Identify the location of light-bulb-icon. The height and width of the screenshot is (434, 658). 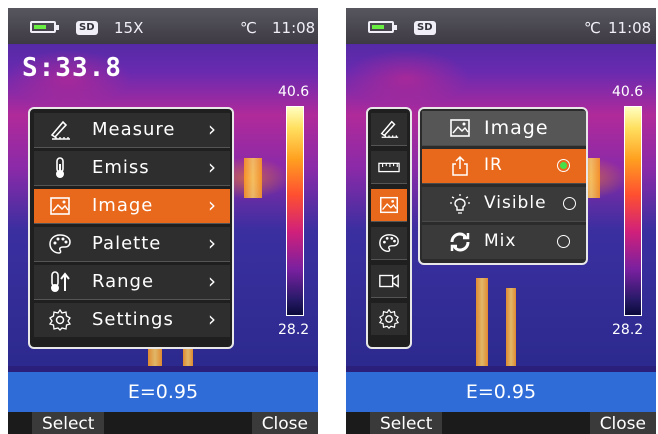
(460, 204).